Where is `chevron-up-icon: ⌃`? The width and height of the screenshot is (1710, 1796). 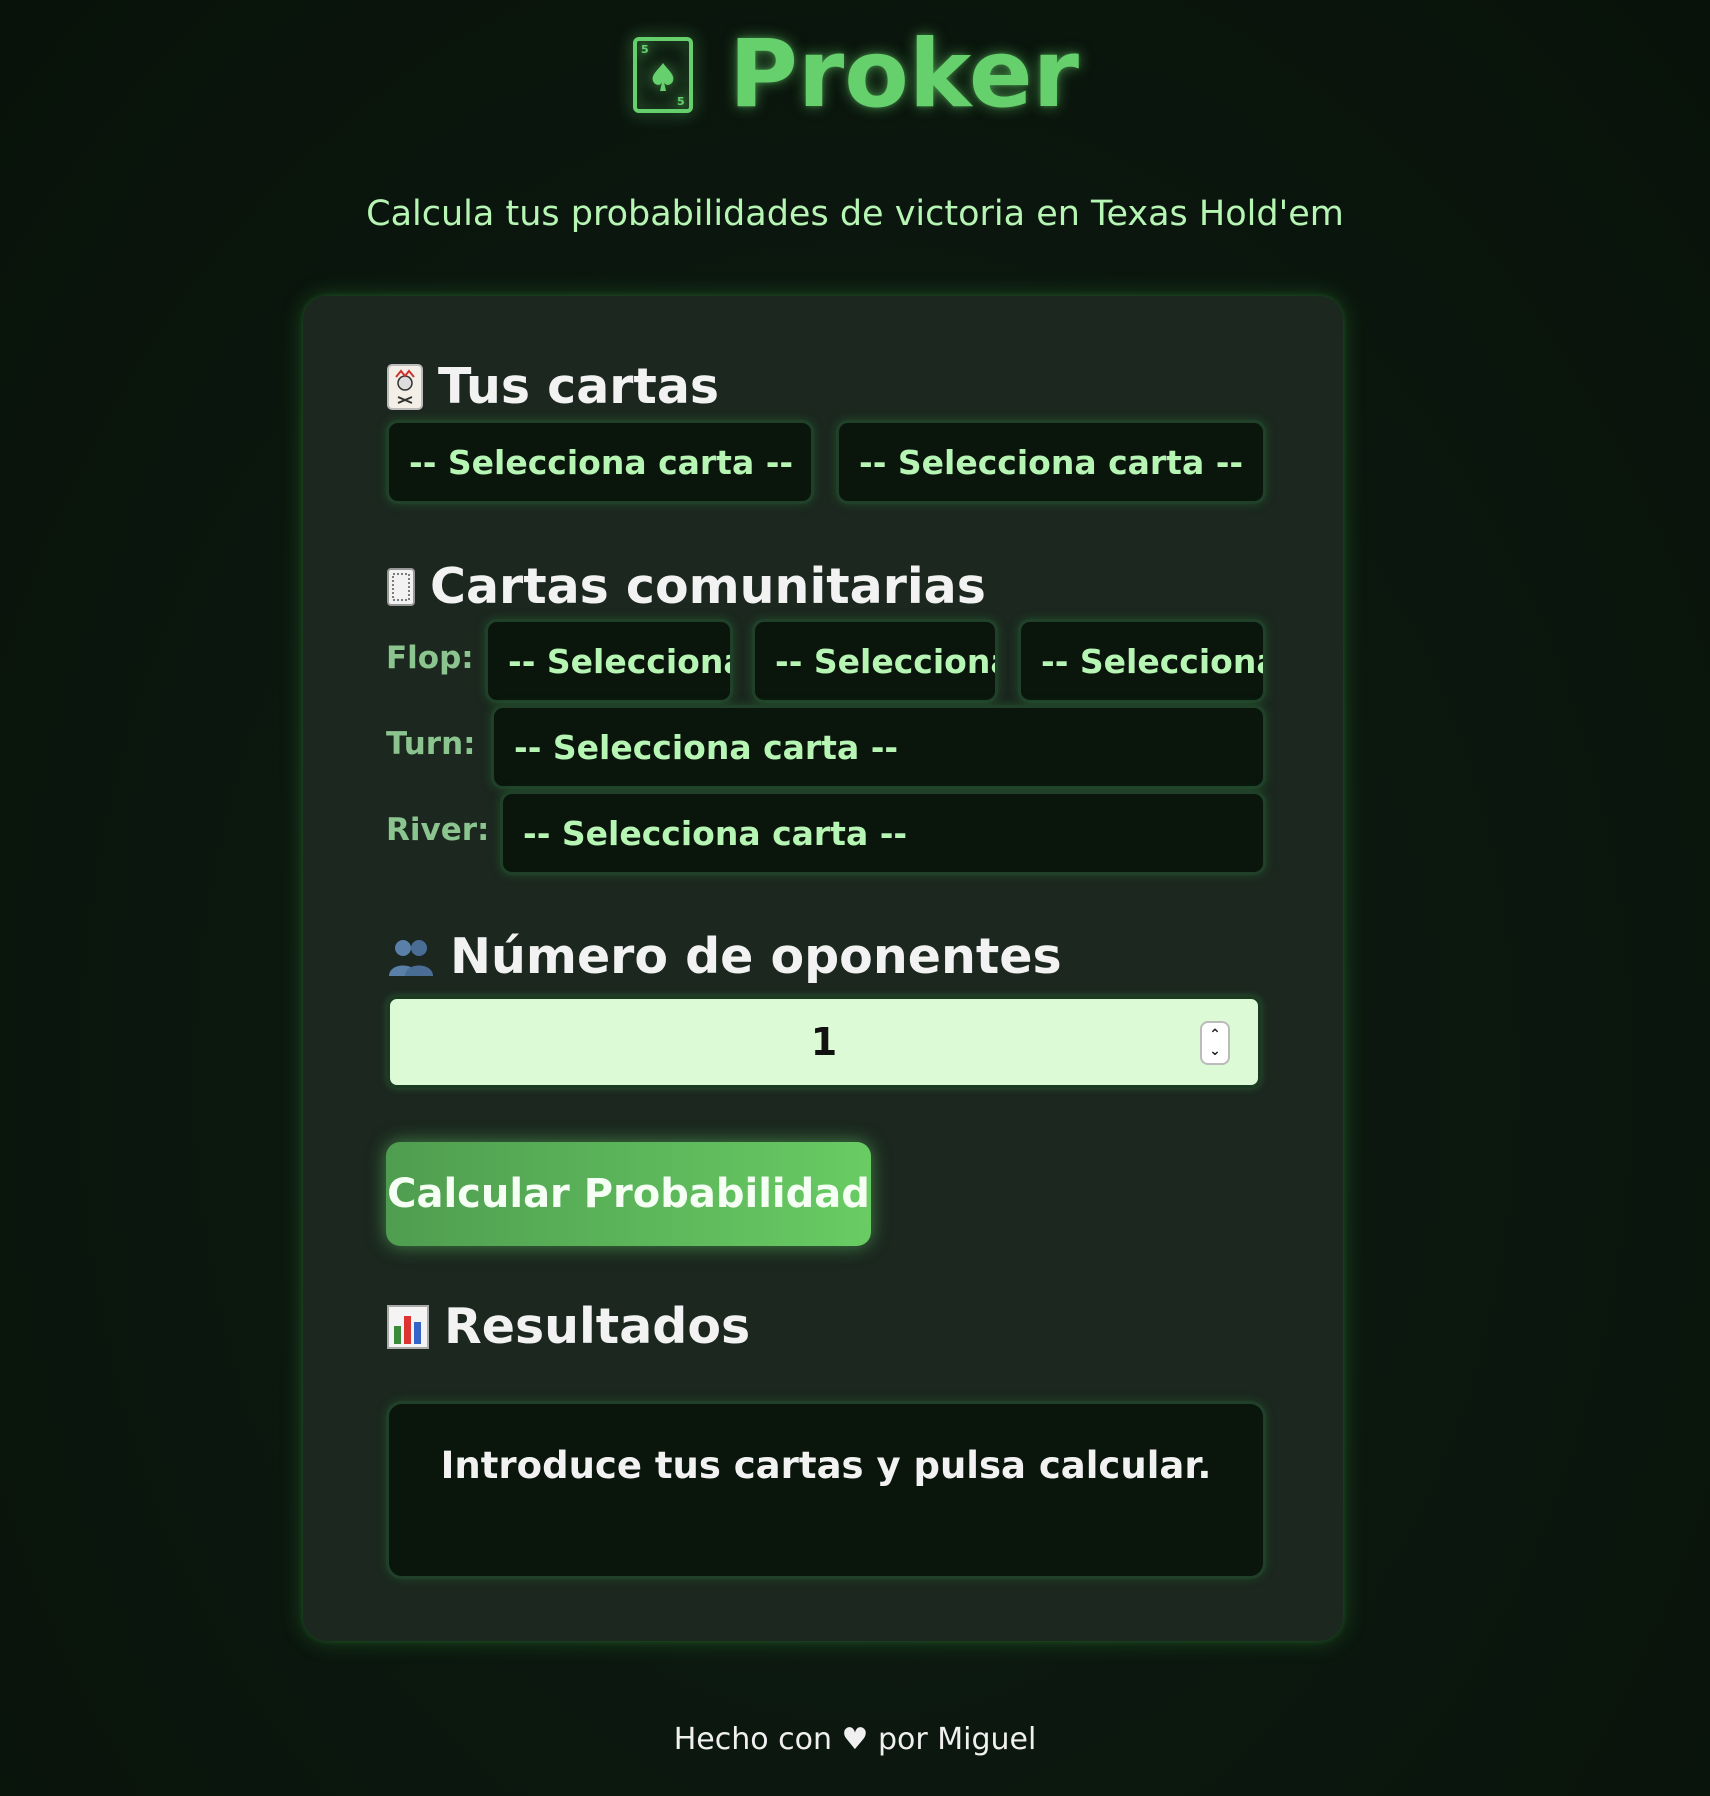
chevron-up-icon: ⌃ is located at coordinates (1215, 1035).